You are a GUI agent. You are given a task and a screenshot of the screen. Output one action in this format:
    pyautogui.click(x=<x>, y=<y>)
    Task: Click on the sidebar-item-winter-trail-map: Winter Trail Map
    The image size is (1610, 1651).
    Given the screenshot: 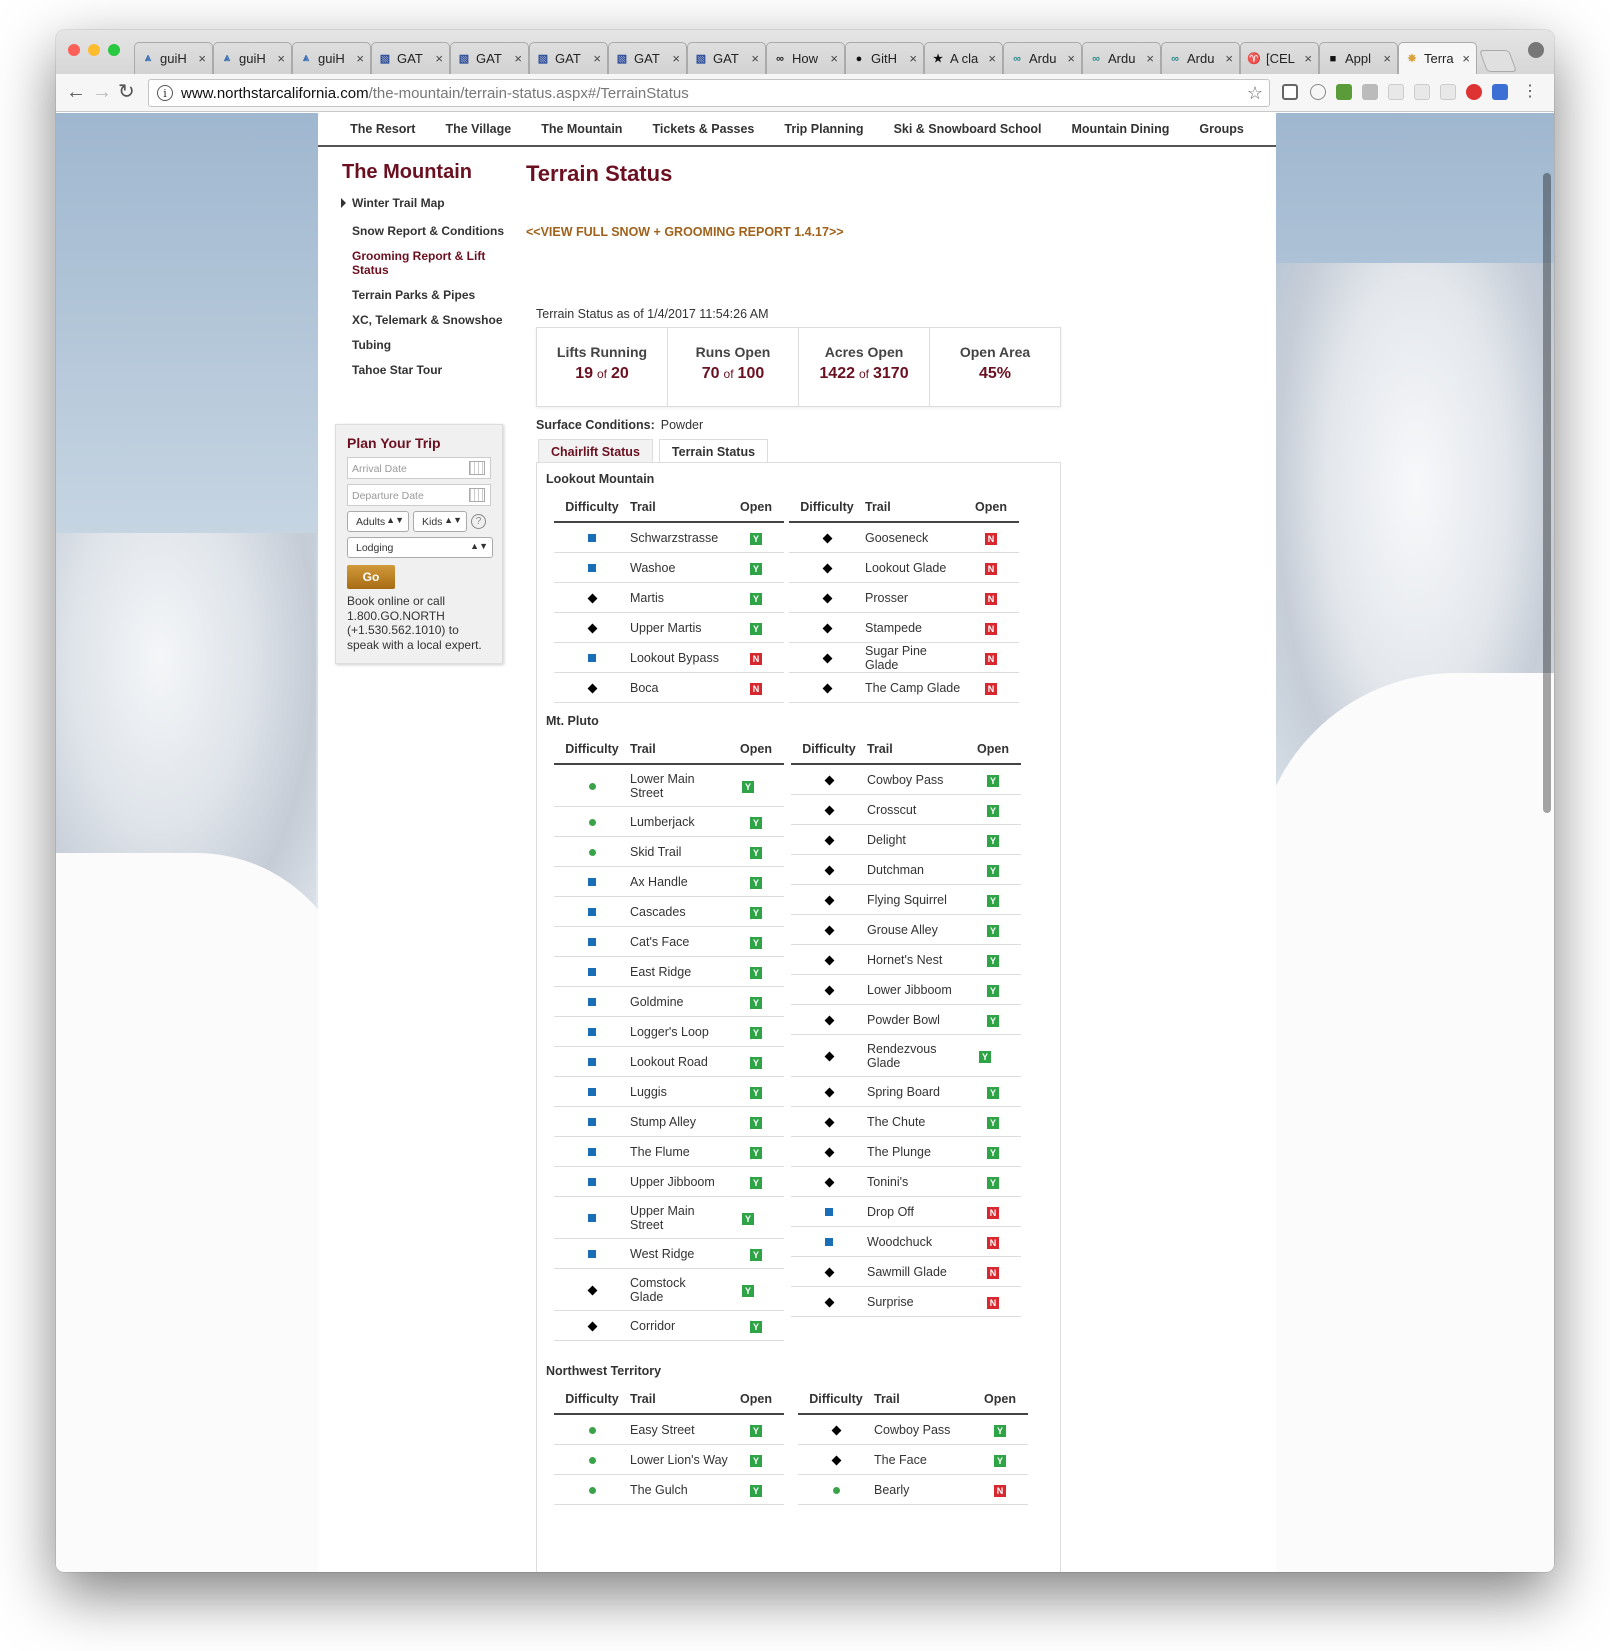 What is the action you would take?
    pyautogui.click(x=426, y=203)
    